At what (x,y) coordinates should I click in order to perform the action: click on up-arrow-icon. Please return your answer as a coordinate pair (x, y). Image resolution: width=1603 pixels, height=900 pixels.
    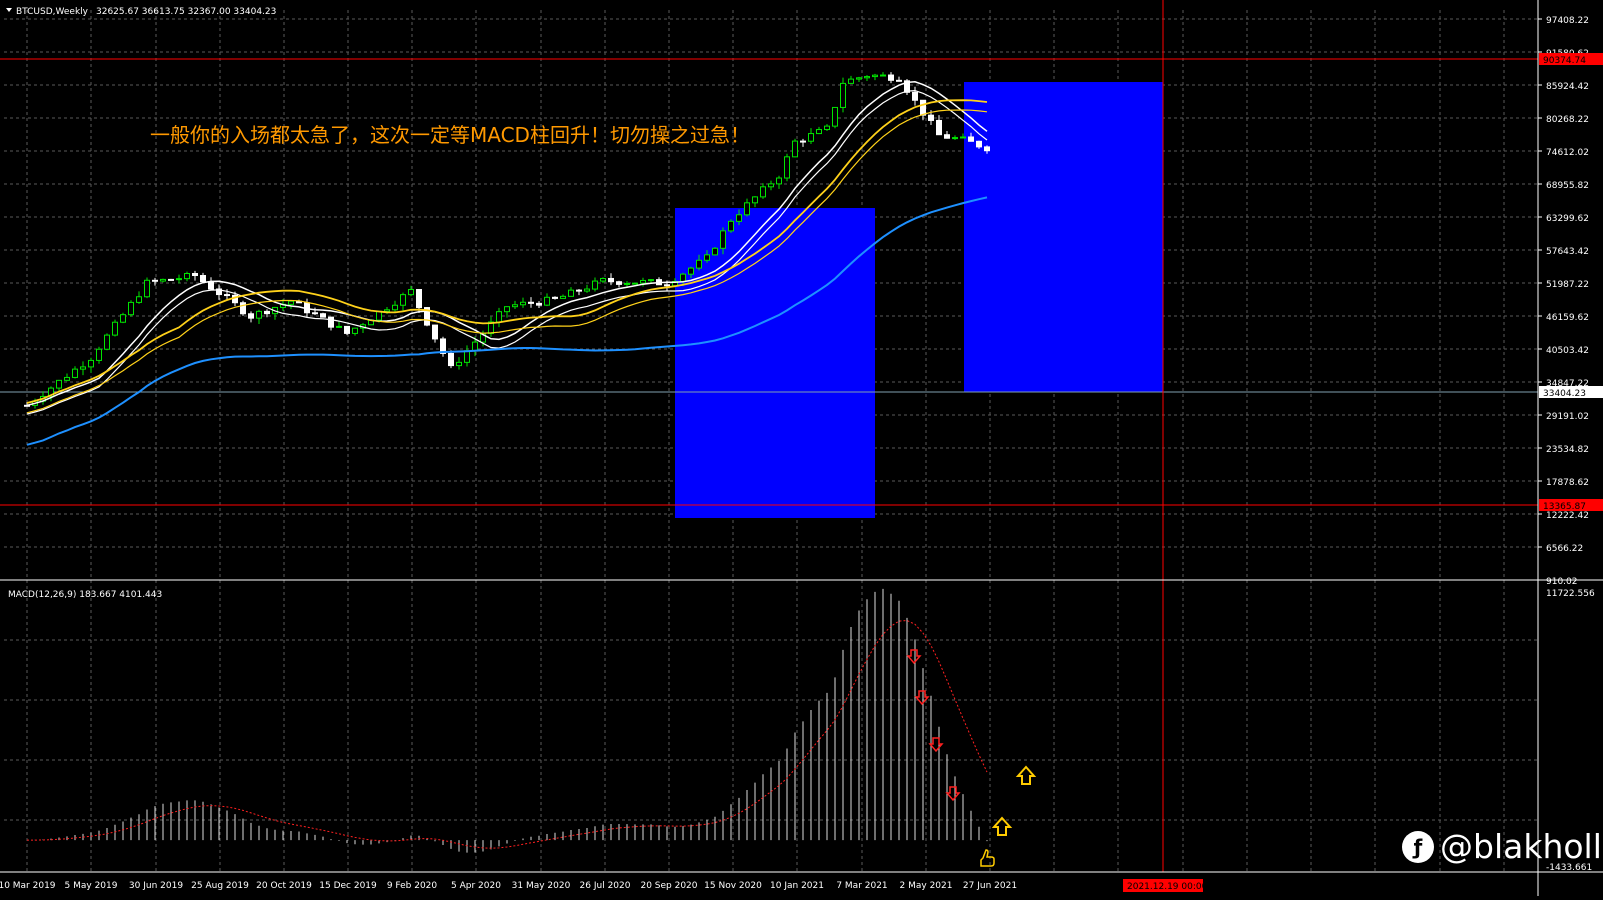
    Looking at the image, I should click on (1002, 826).